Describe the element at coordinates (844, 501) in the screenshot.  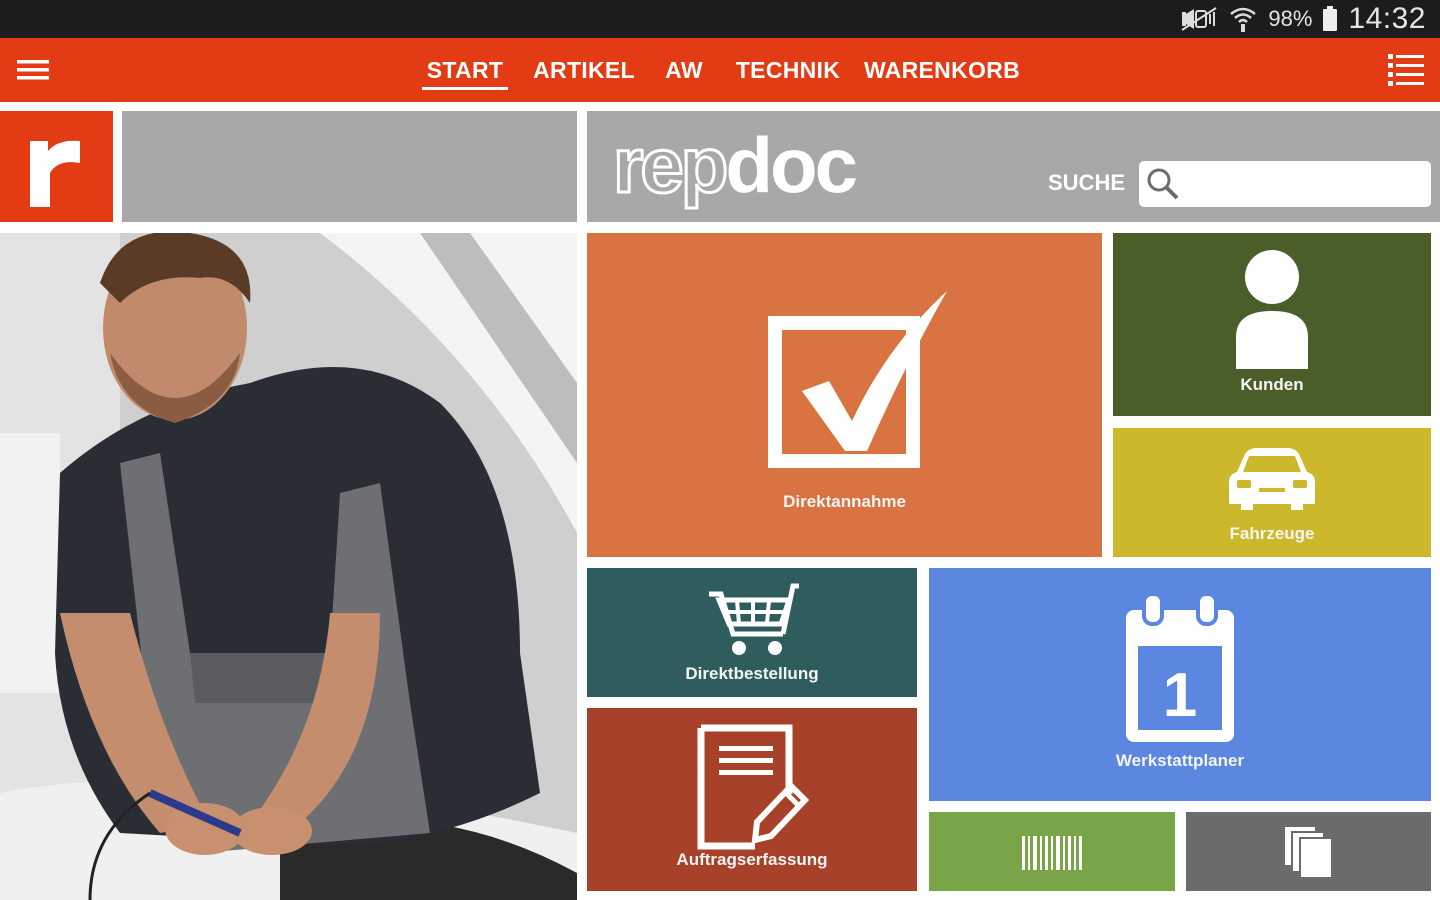
I see `tile-direktannahme-label: Direktannahme` at that location.